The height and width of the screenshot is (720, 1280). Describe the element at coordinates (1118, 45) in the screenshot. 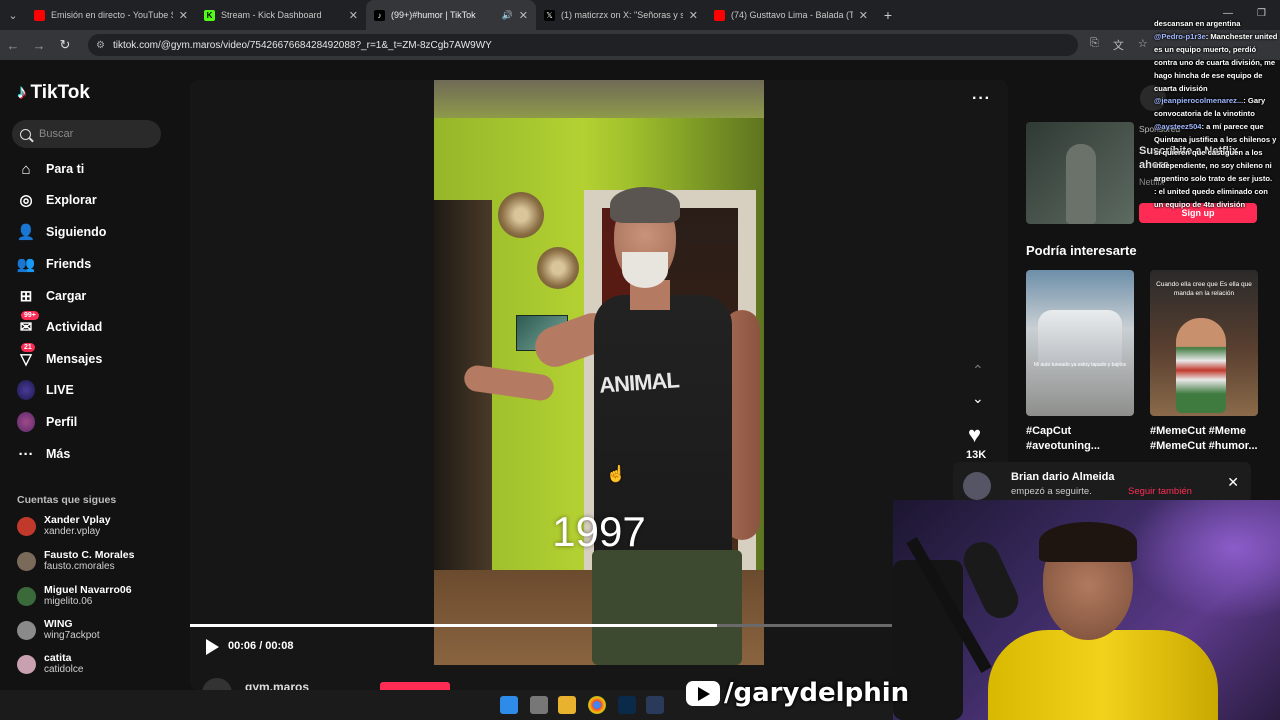

I see `translate-icon: 文` at that location.